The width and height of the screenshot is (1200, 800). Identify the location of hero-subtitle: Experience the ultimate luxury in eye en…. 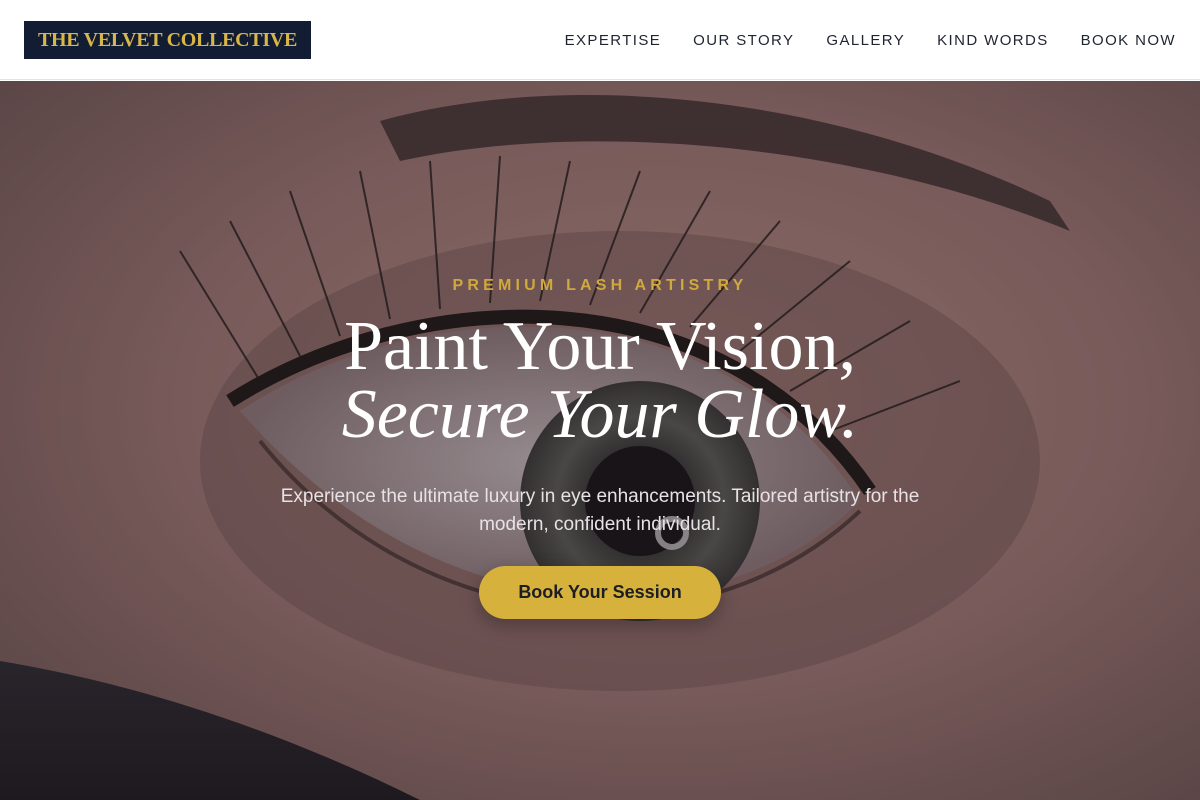
(600, 510).